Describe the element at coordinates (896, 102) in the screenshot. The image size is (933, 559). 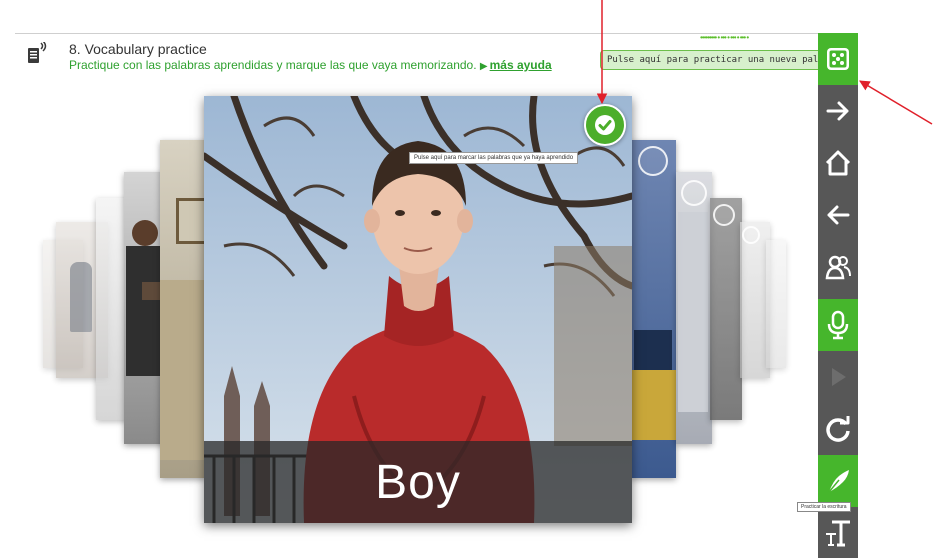
I see `annotation-arrow-right` at that location.